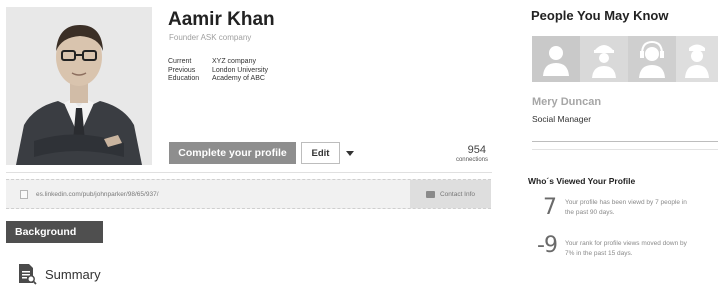  What do you see at coordinates (547, 245) in the screenshot?
I see `rank-change-stat: -9` at bounding box center [547, 245].